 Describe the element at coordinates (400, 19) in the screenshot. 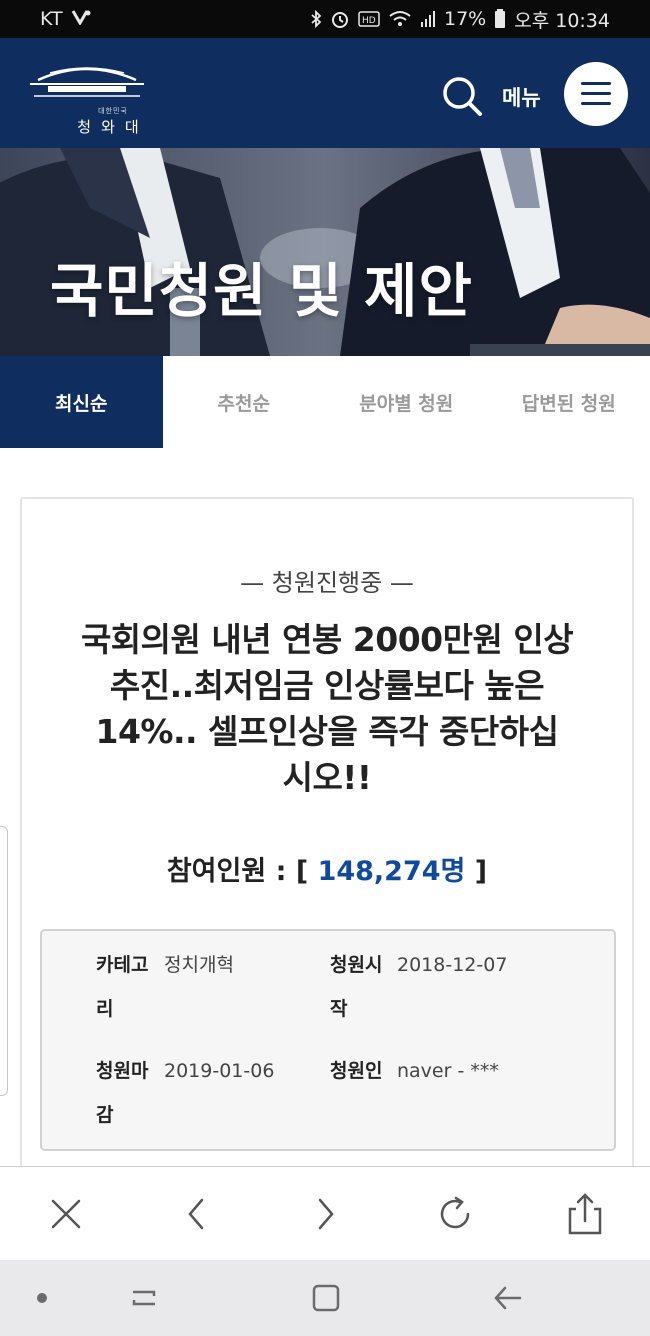

I see `wifi-icon` at that location.